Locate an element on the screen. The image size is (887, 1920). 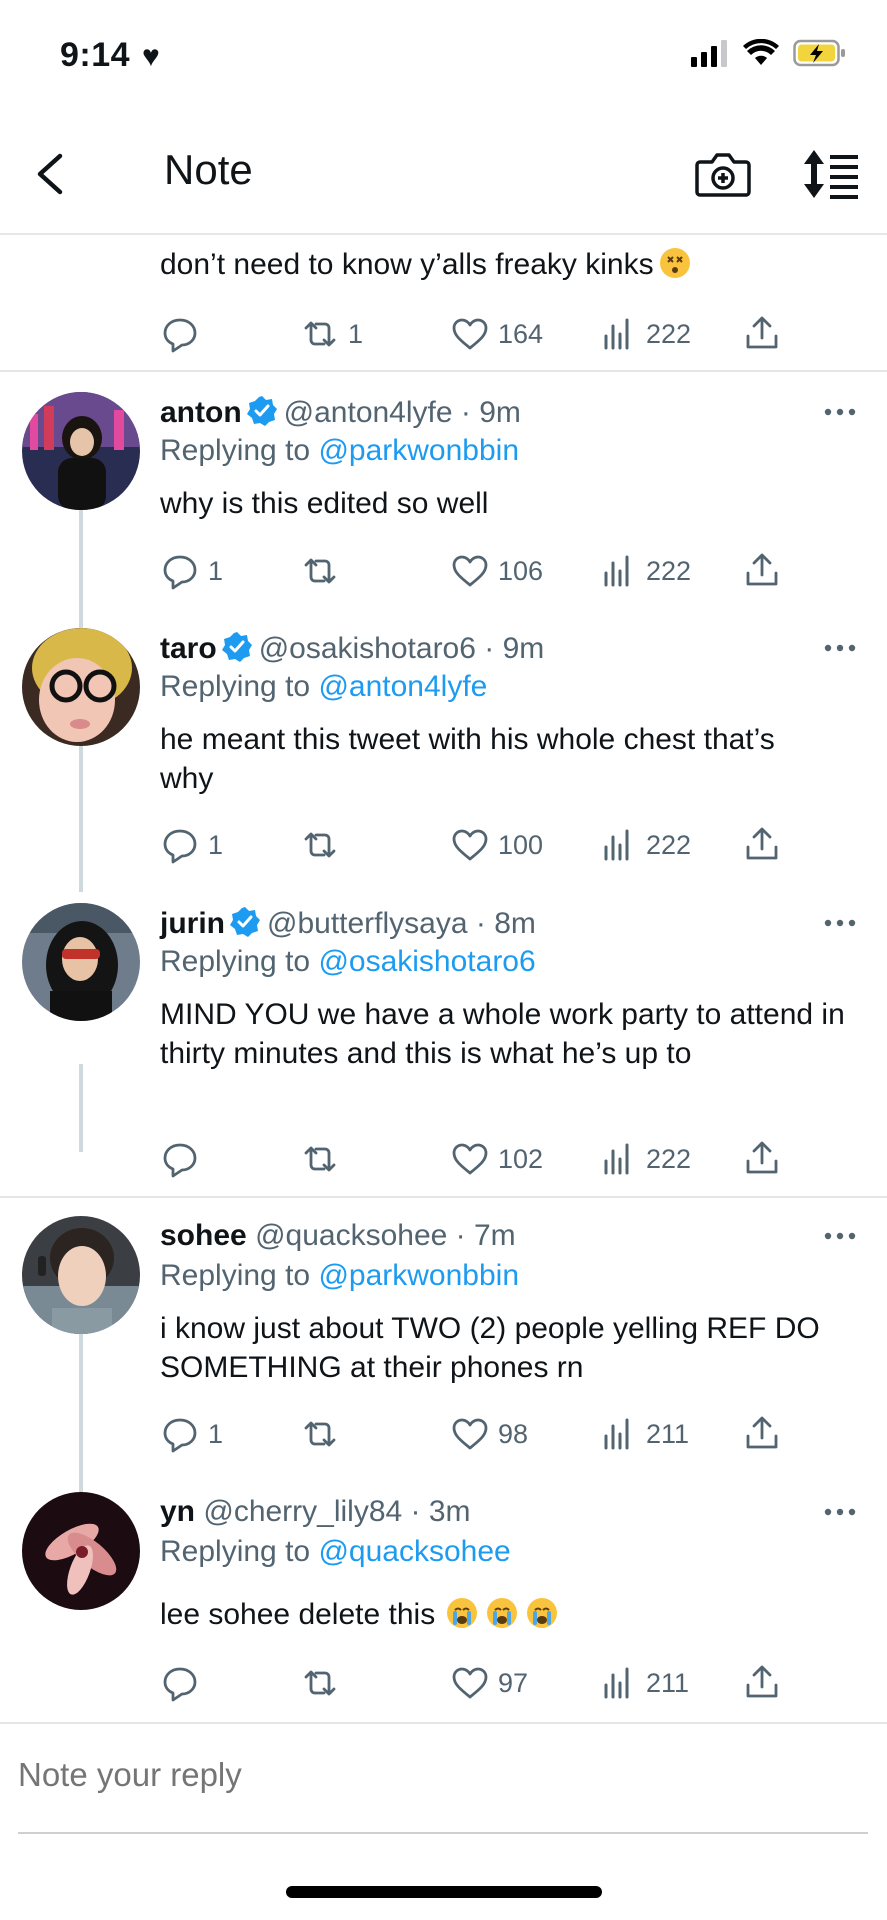
camera-icon is located at coordinates (723, 174).